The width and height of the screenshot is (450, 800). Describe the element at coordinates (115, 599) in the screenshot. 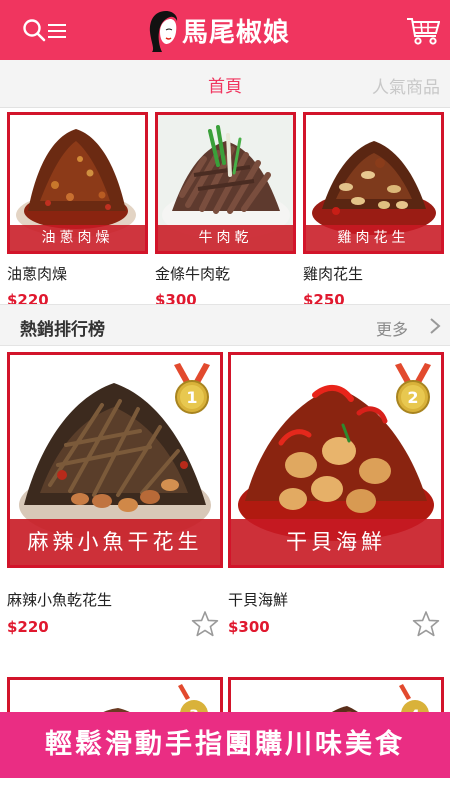

I see `product-name: 麻辣小魚乾花生` at that location.